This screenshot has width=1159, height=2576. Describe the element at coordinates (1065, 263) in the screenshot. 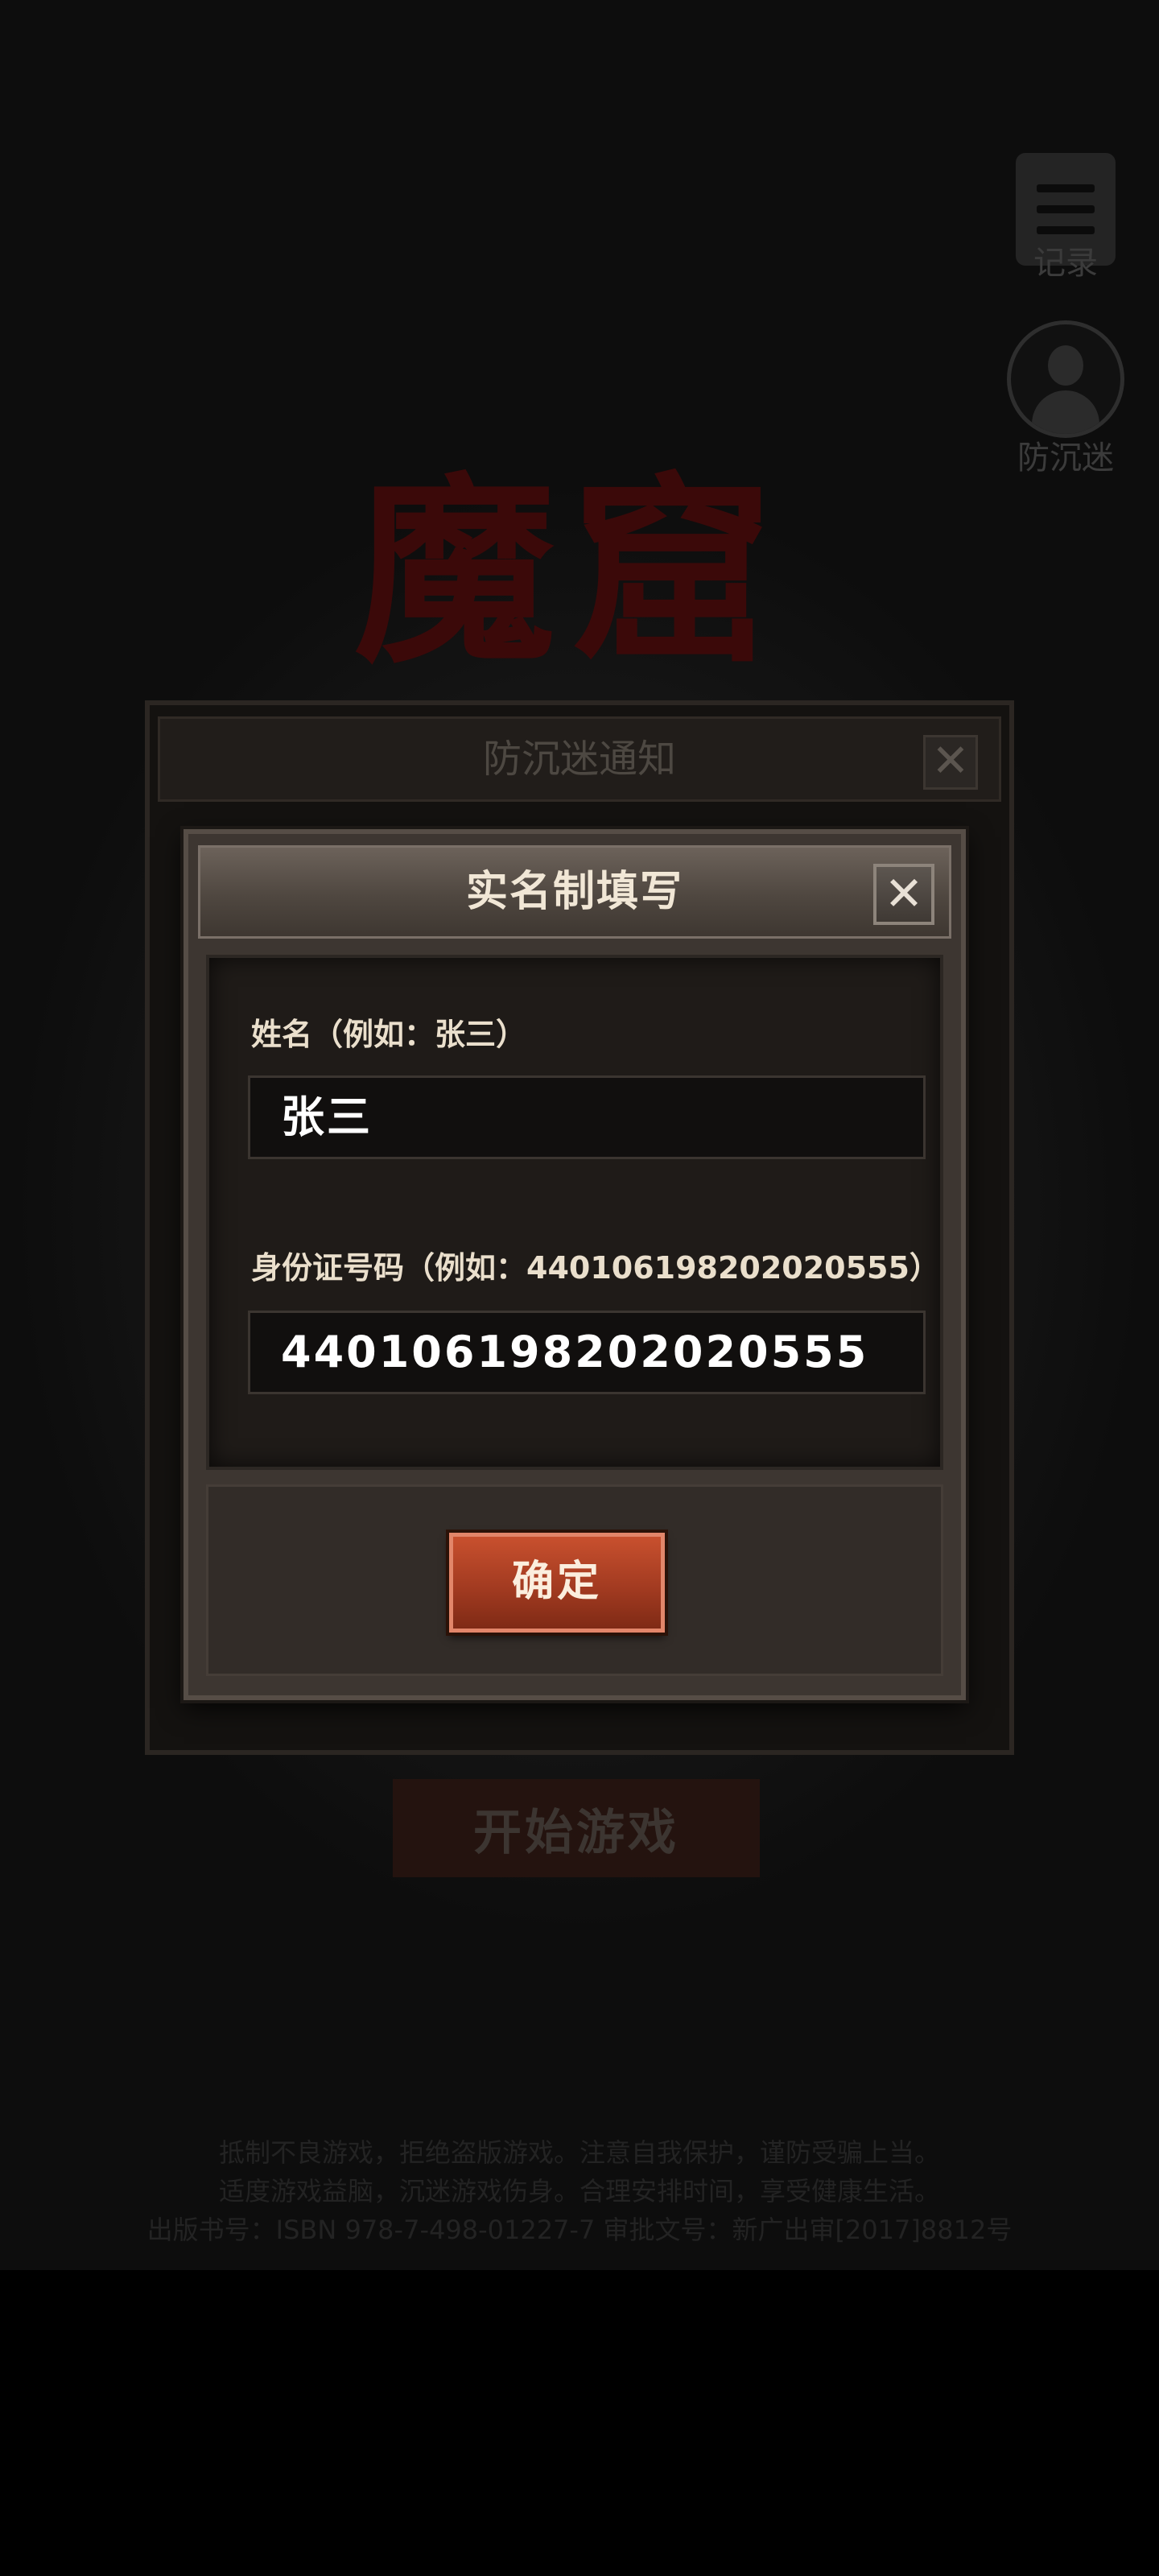

I see `records-label: 记录` at that location.